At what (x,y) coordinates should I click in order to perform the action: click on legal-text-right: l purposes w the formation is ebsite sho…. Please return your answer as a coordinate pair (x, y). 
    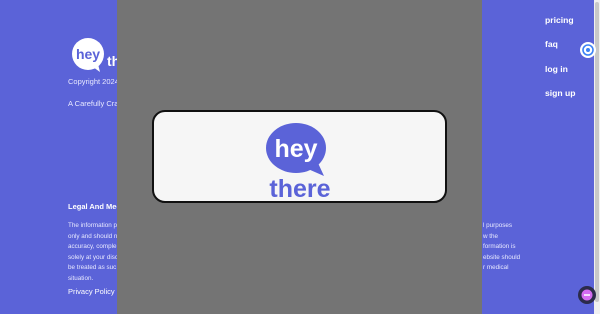
    Looking at the image, I should click on (501, 247).